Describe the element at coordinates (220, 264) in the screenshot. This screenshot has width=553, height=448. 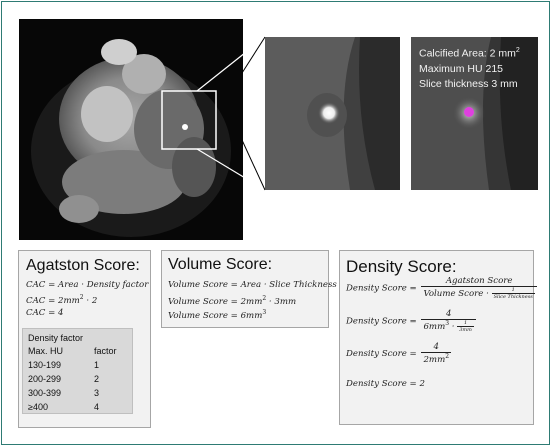
I see `volume-title: Volume Score:` at that location.